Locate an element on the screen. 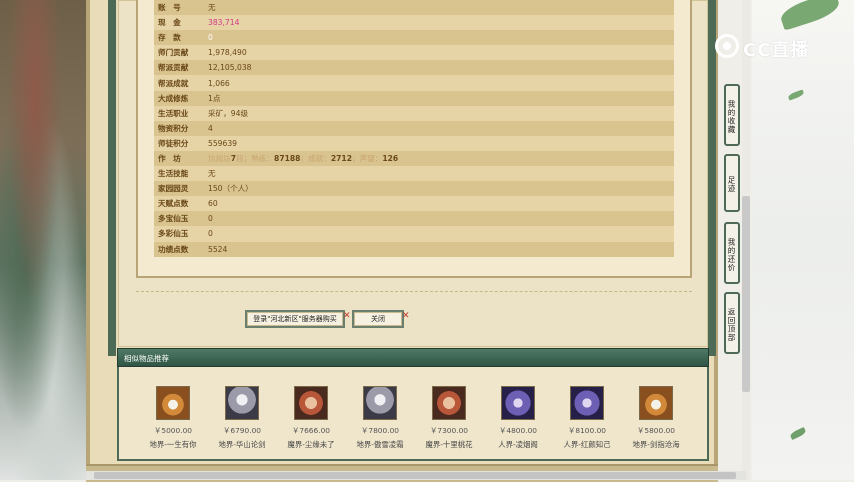 Image resolution: width=854 pixels, height=482 pixels. row-label: 存 款 is located at coordinates (179, 38).